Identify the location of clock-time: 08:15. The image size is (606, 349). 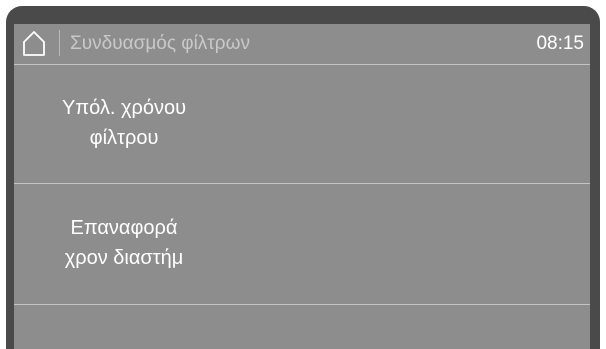
(560, 43).